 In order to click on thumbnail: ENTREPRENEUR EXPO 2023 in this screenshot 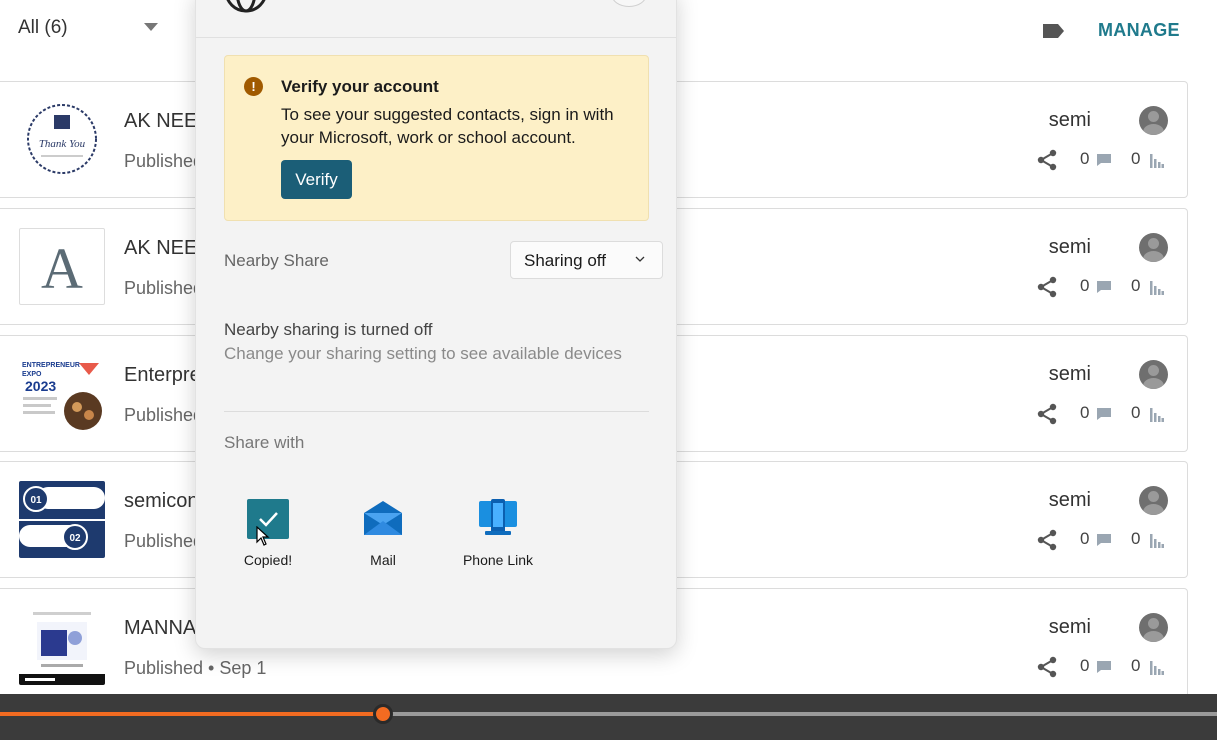, I will do `click(62, 393)`.